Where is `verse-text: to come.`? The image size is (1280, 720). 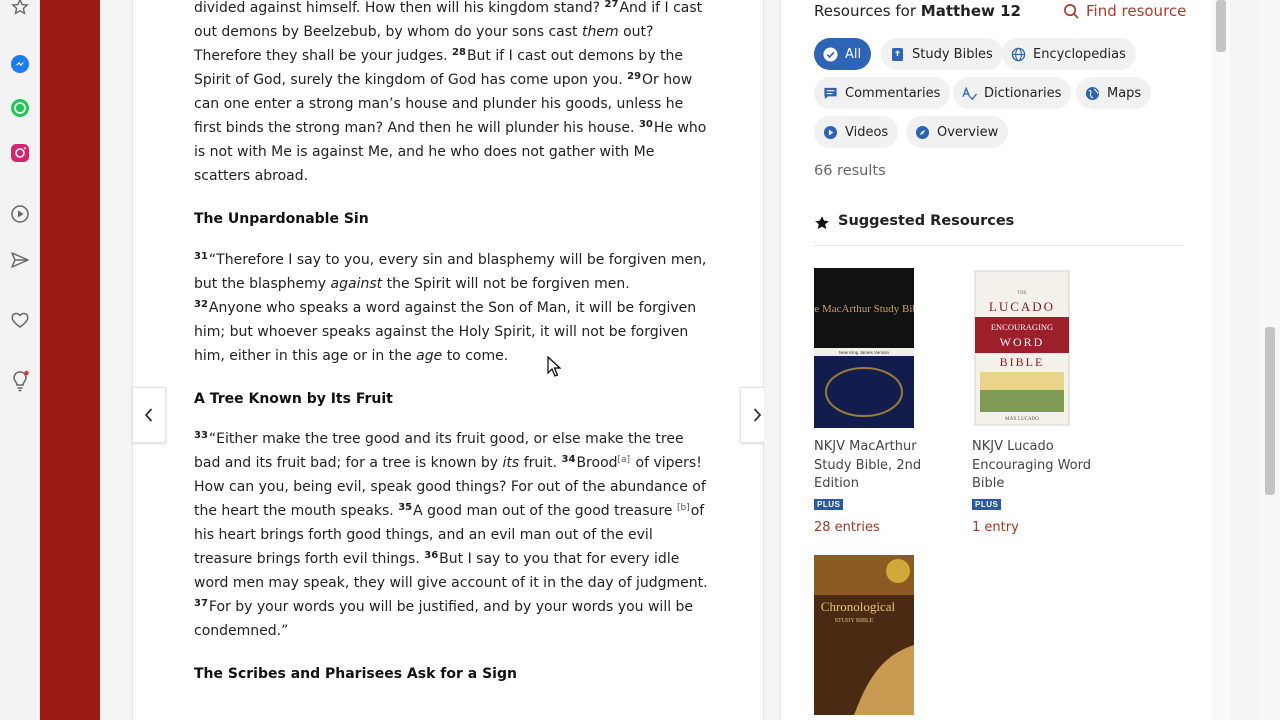
verse-text: to come. is located at coordinates (477, 356).